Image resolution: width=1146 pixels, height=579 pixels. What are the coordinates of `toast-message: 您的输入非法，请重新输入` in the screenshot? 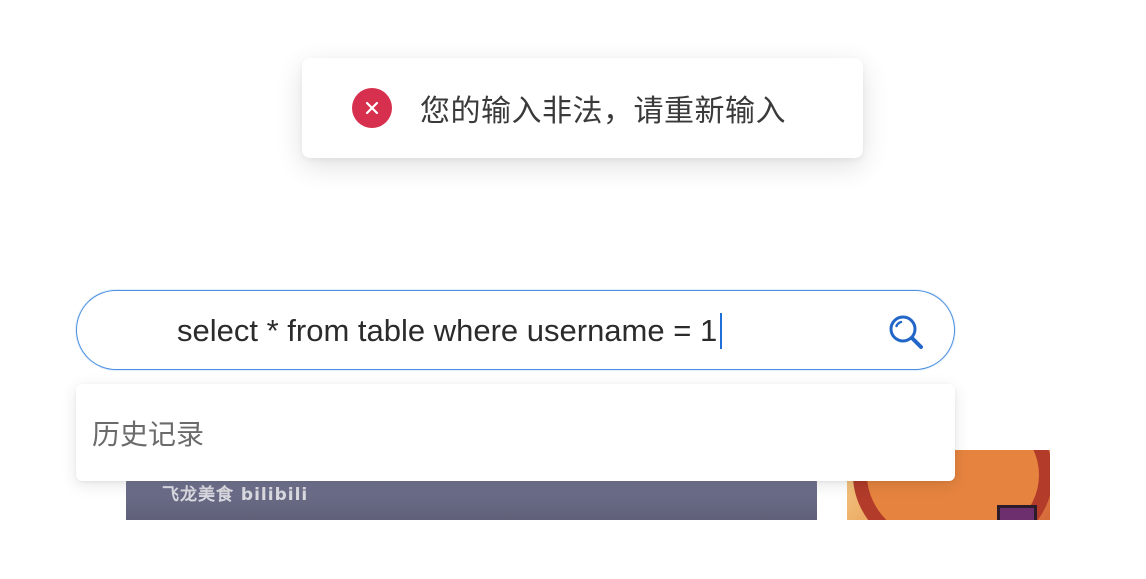 It's located at (603, 111).